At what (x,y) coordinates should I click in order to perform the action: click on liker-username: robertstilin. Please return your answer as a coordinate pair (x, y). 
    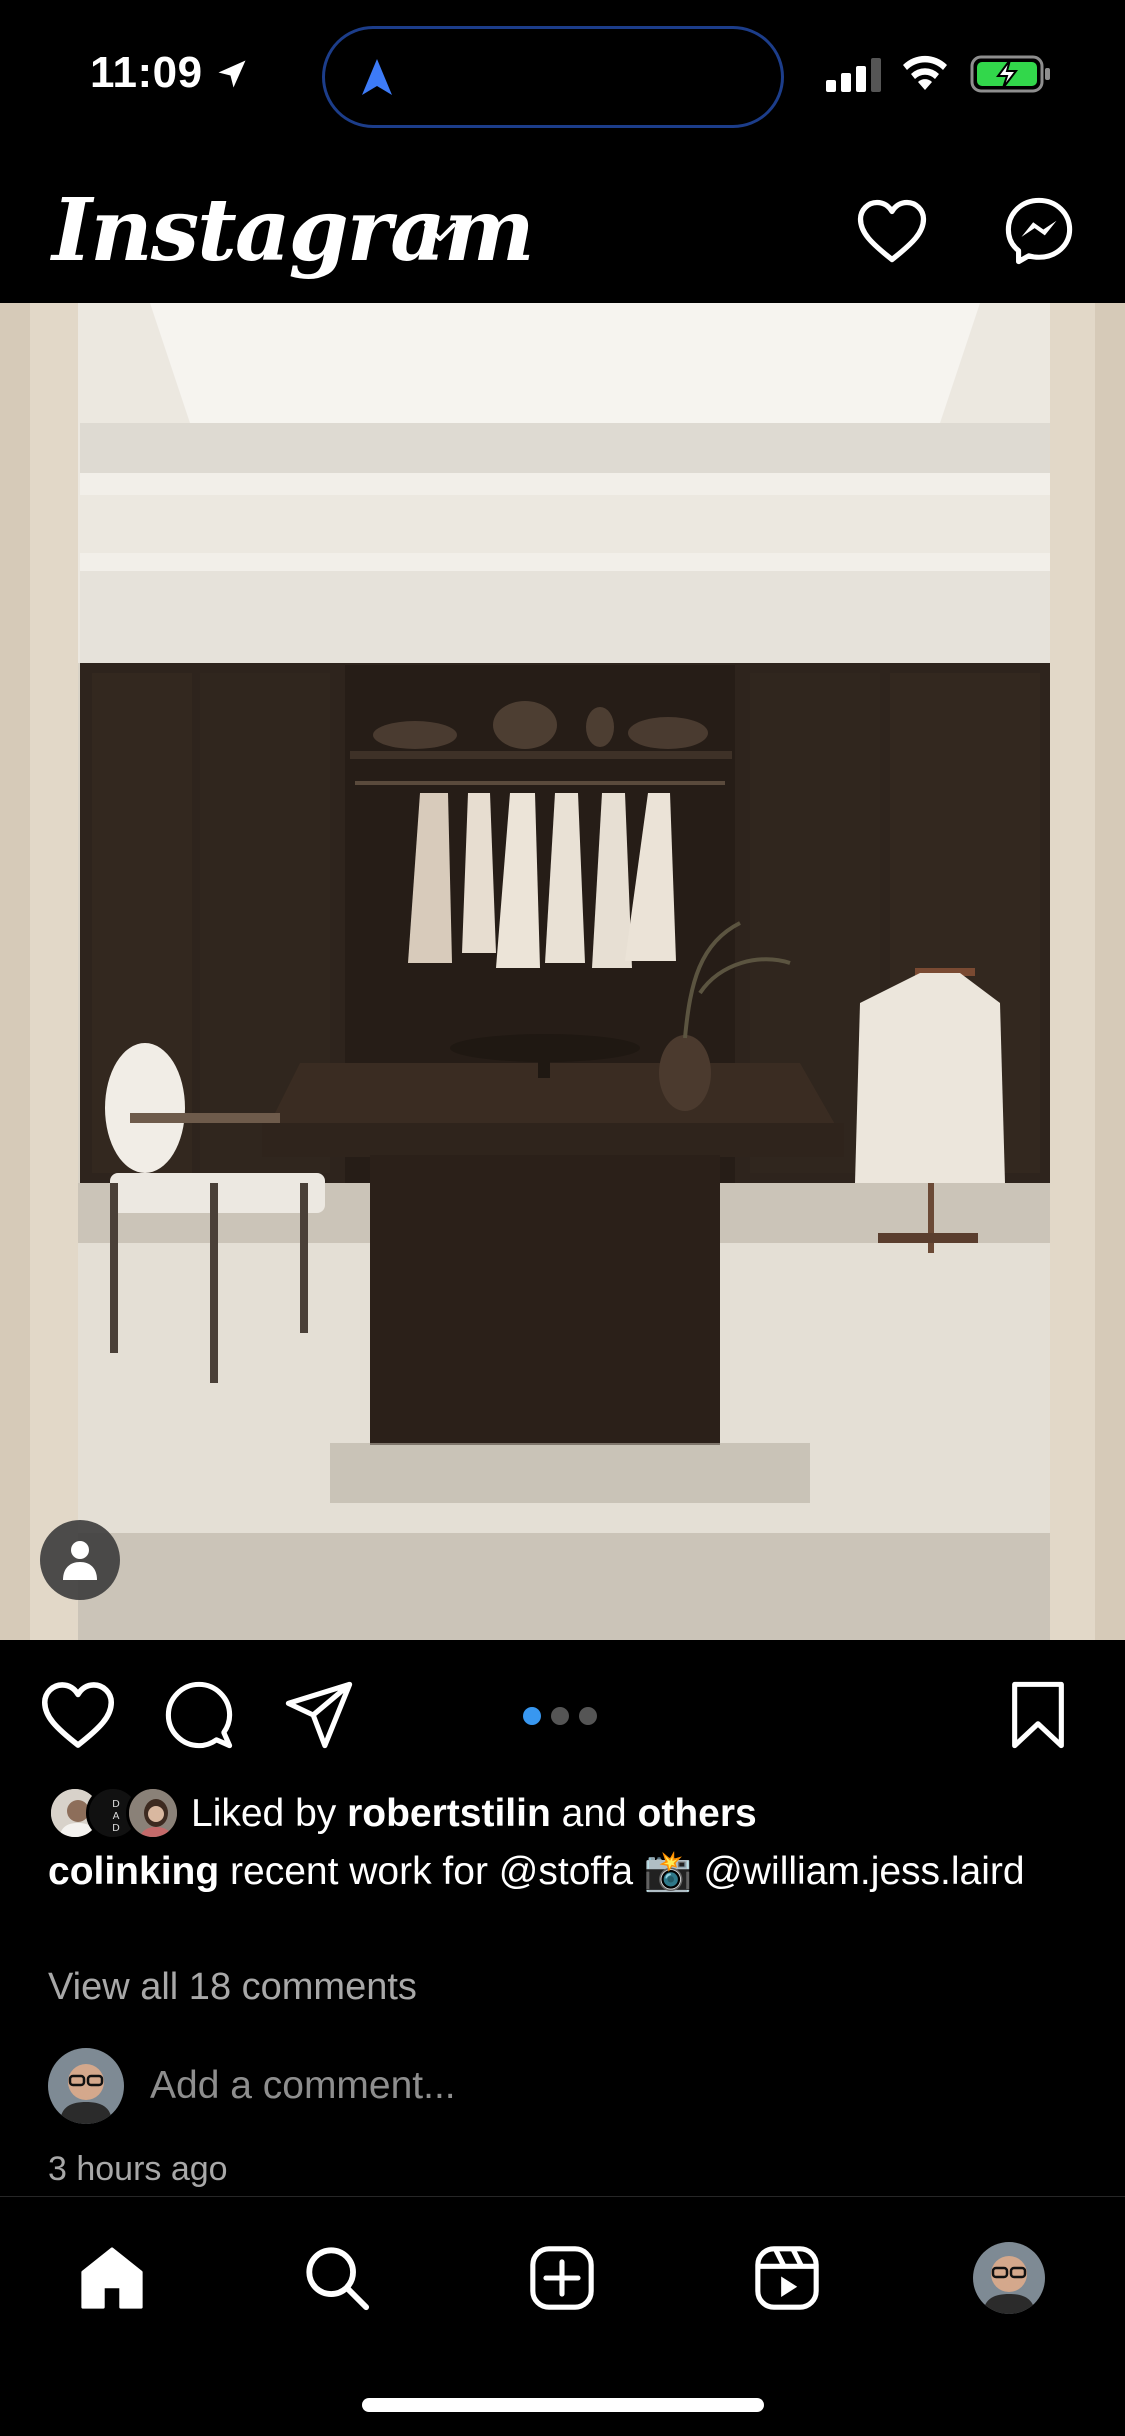
    Looking at the image, I should click on (449, 1813).